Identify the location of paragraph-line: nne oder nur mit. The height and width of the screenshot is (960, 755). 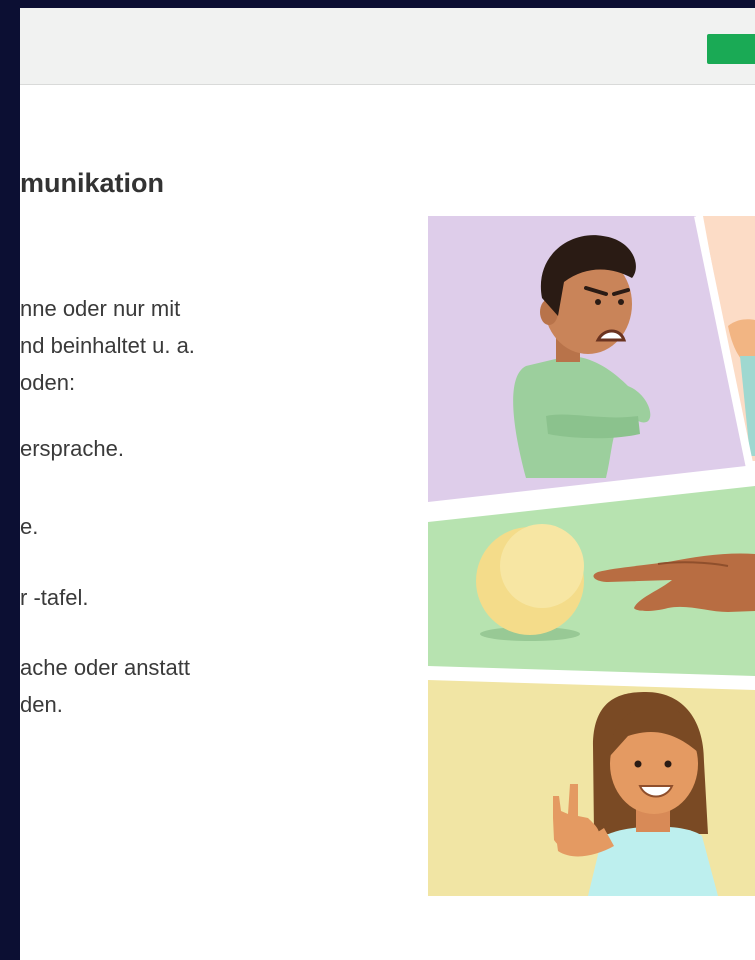
(100, 308).